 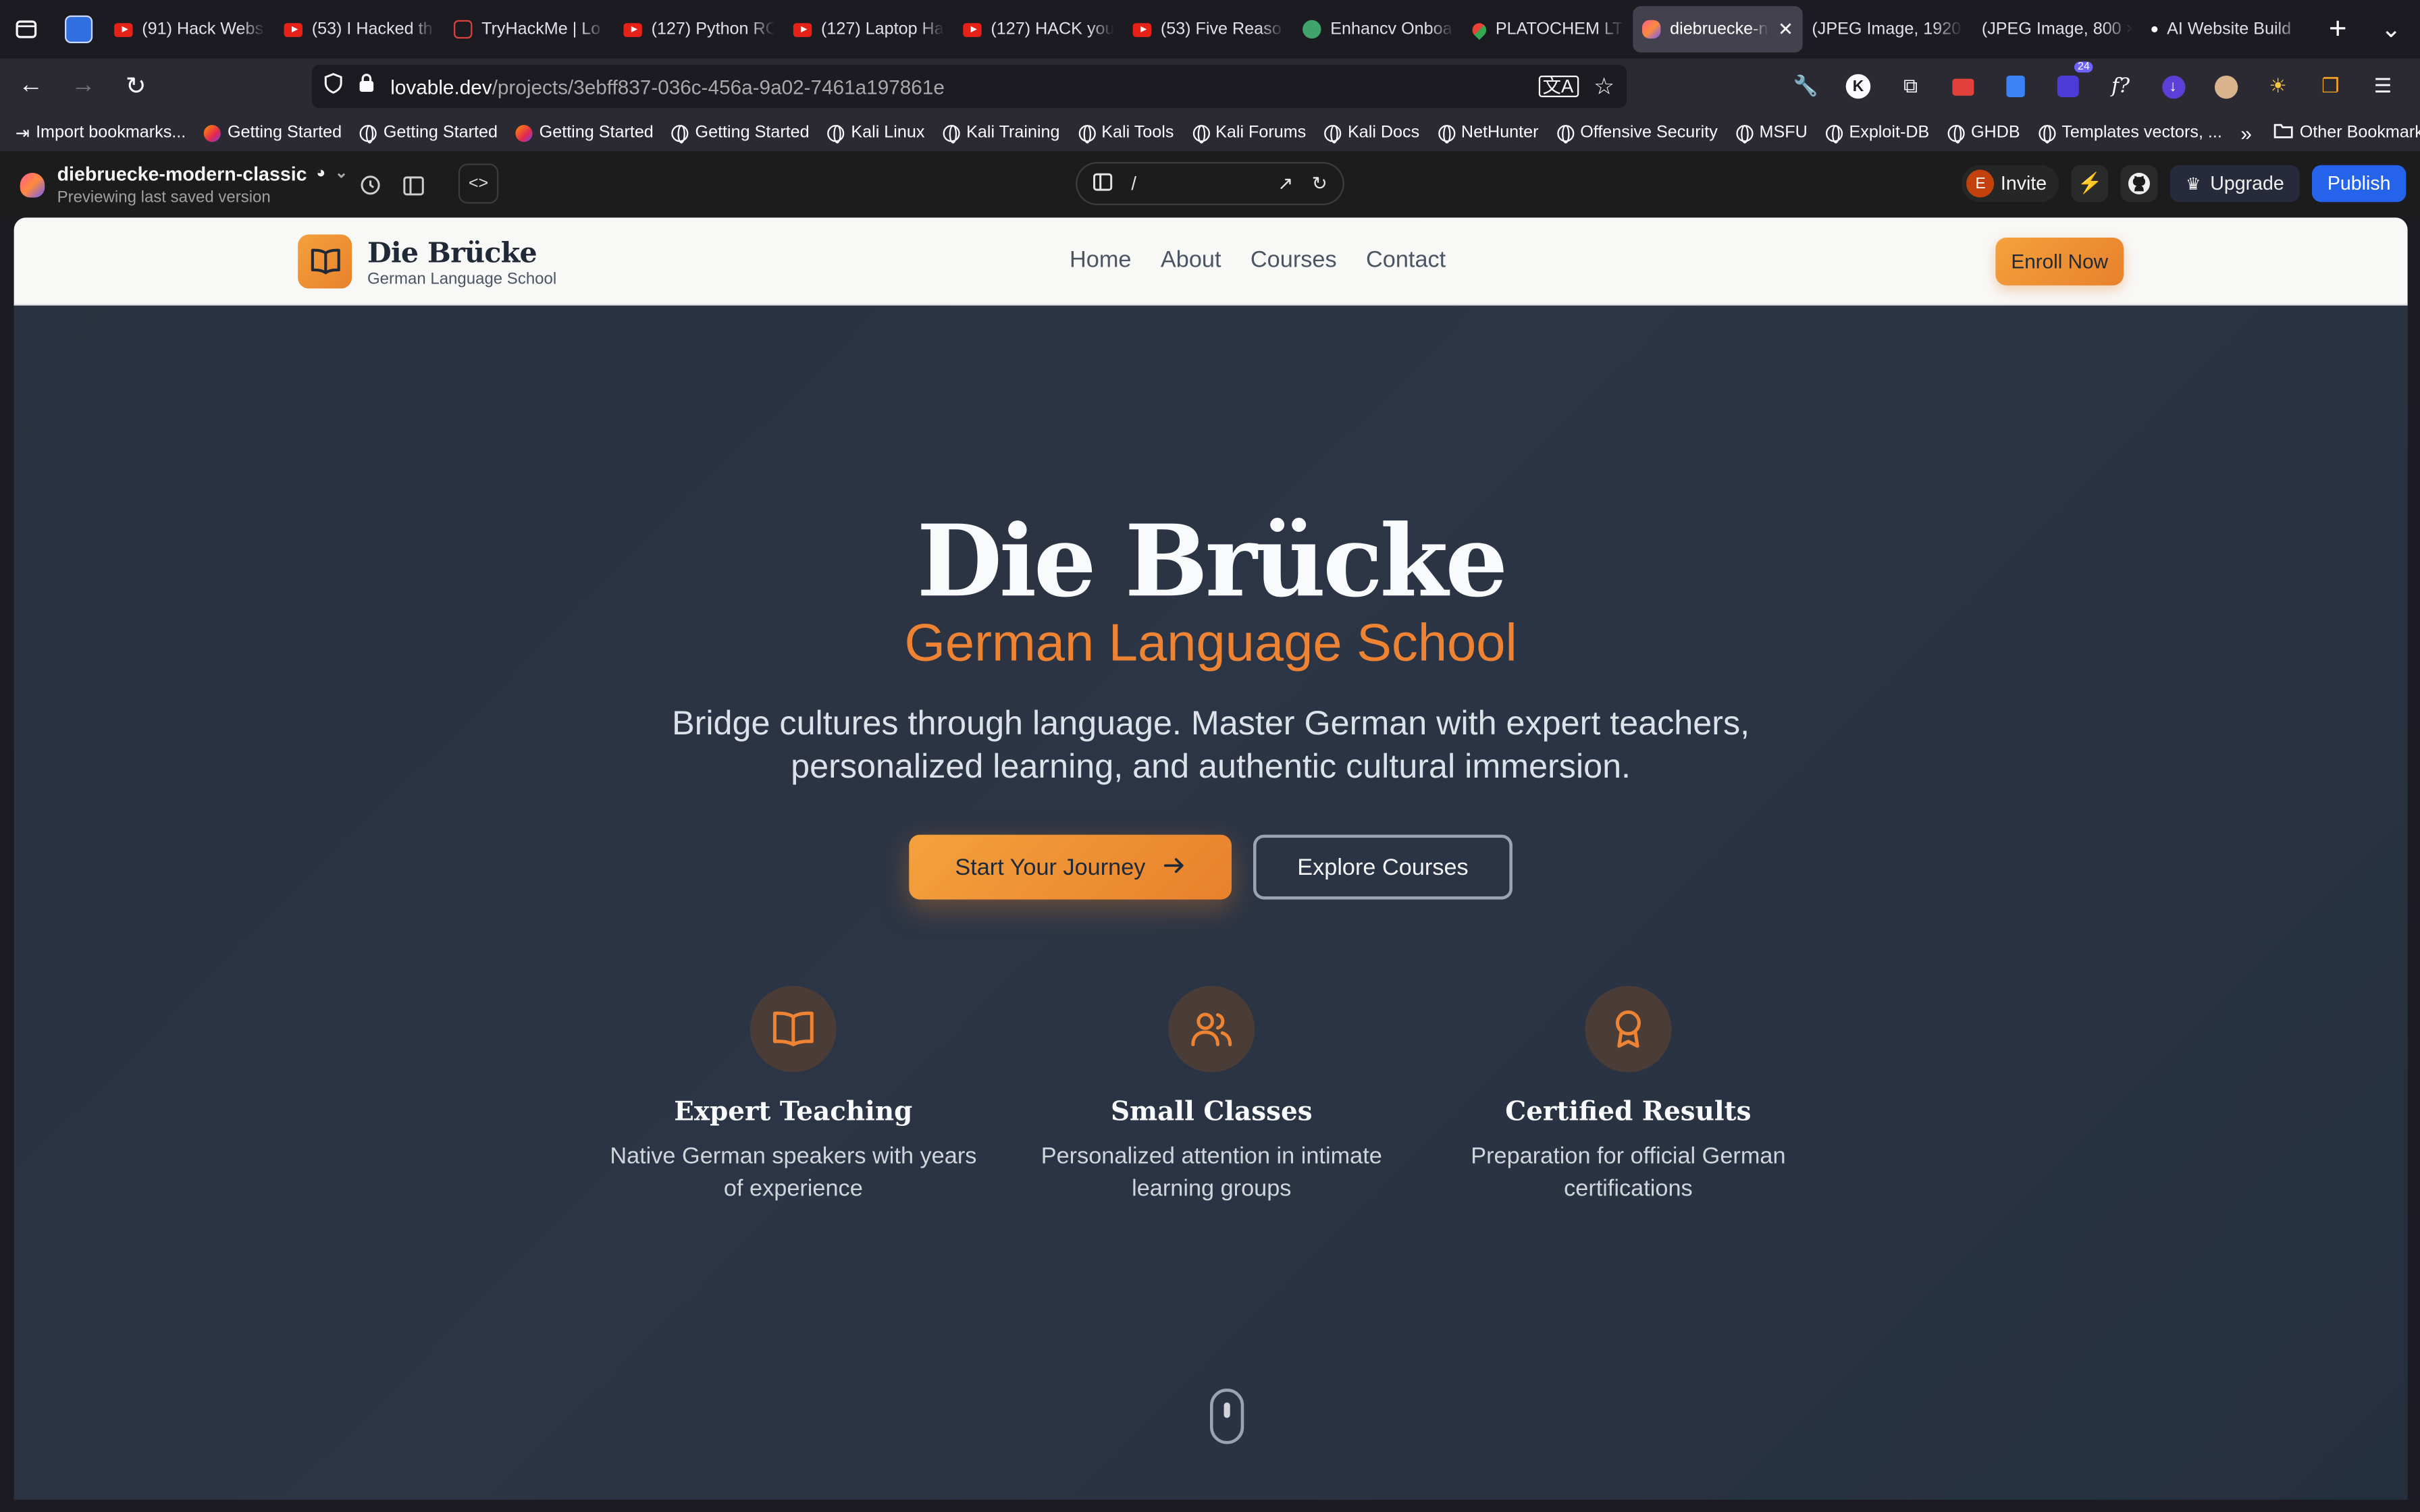 I want to click on formula-icon: f?, so click(x=2120, y=87).